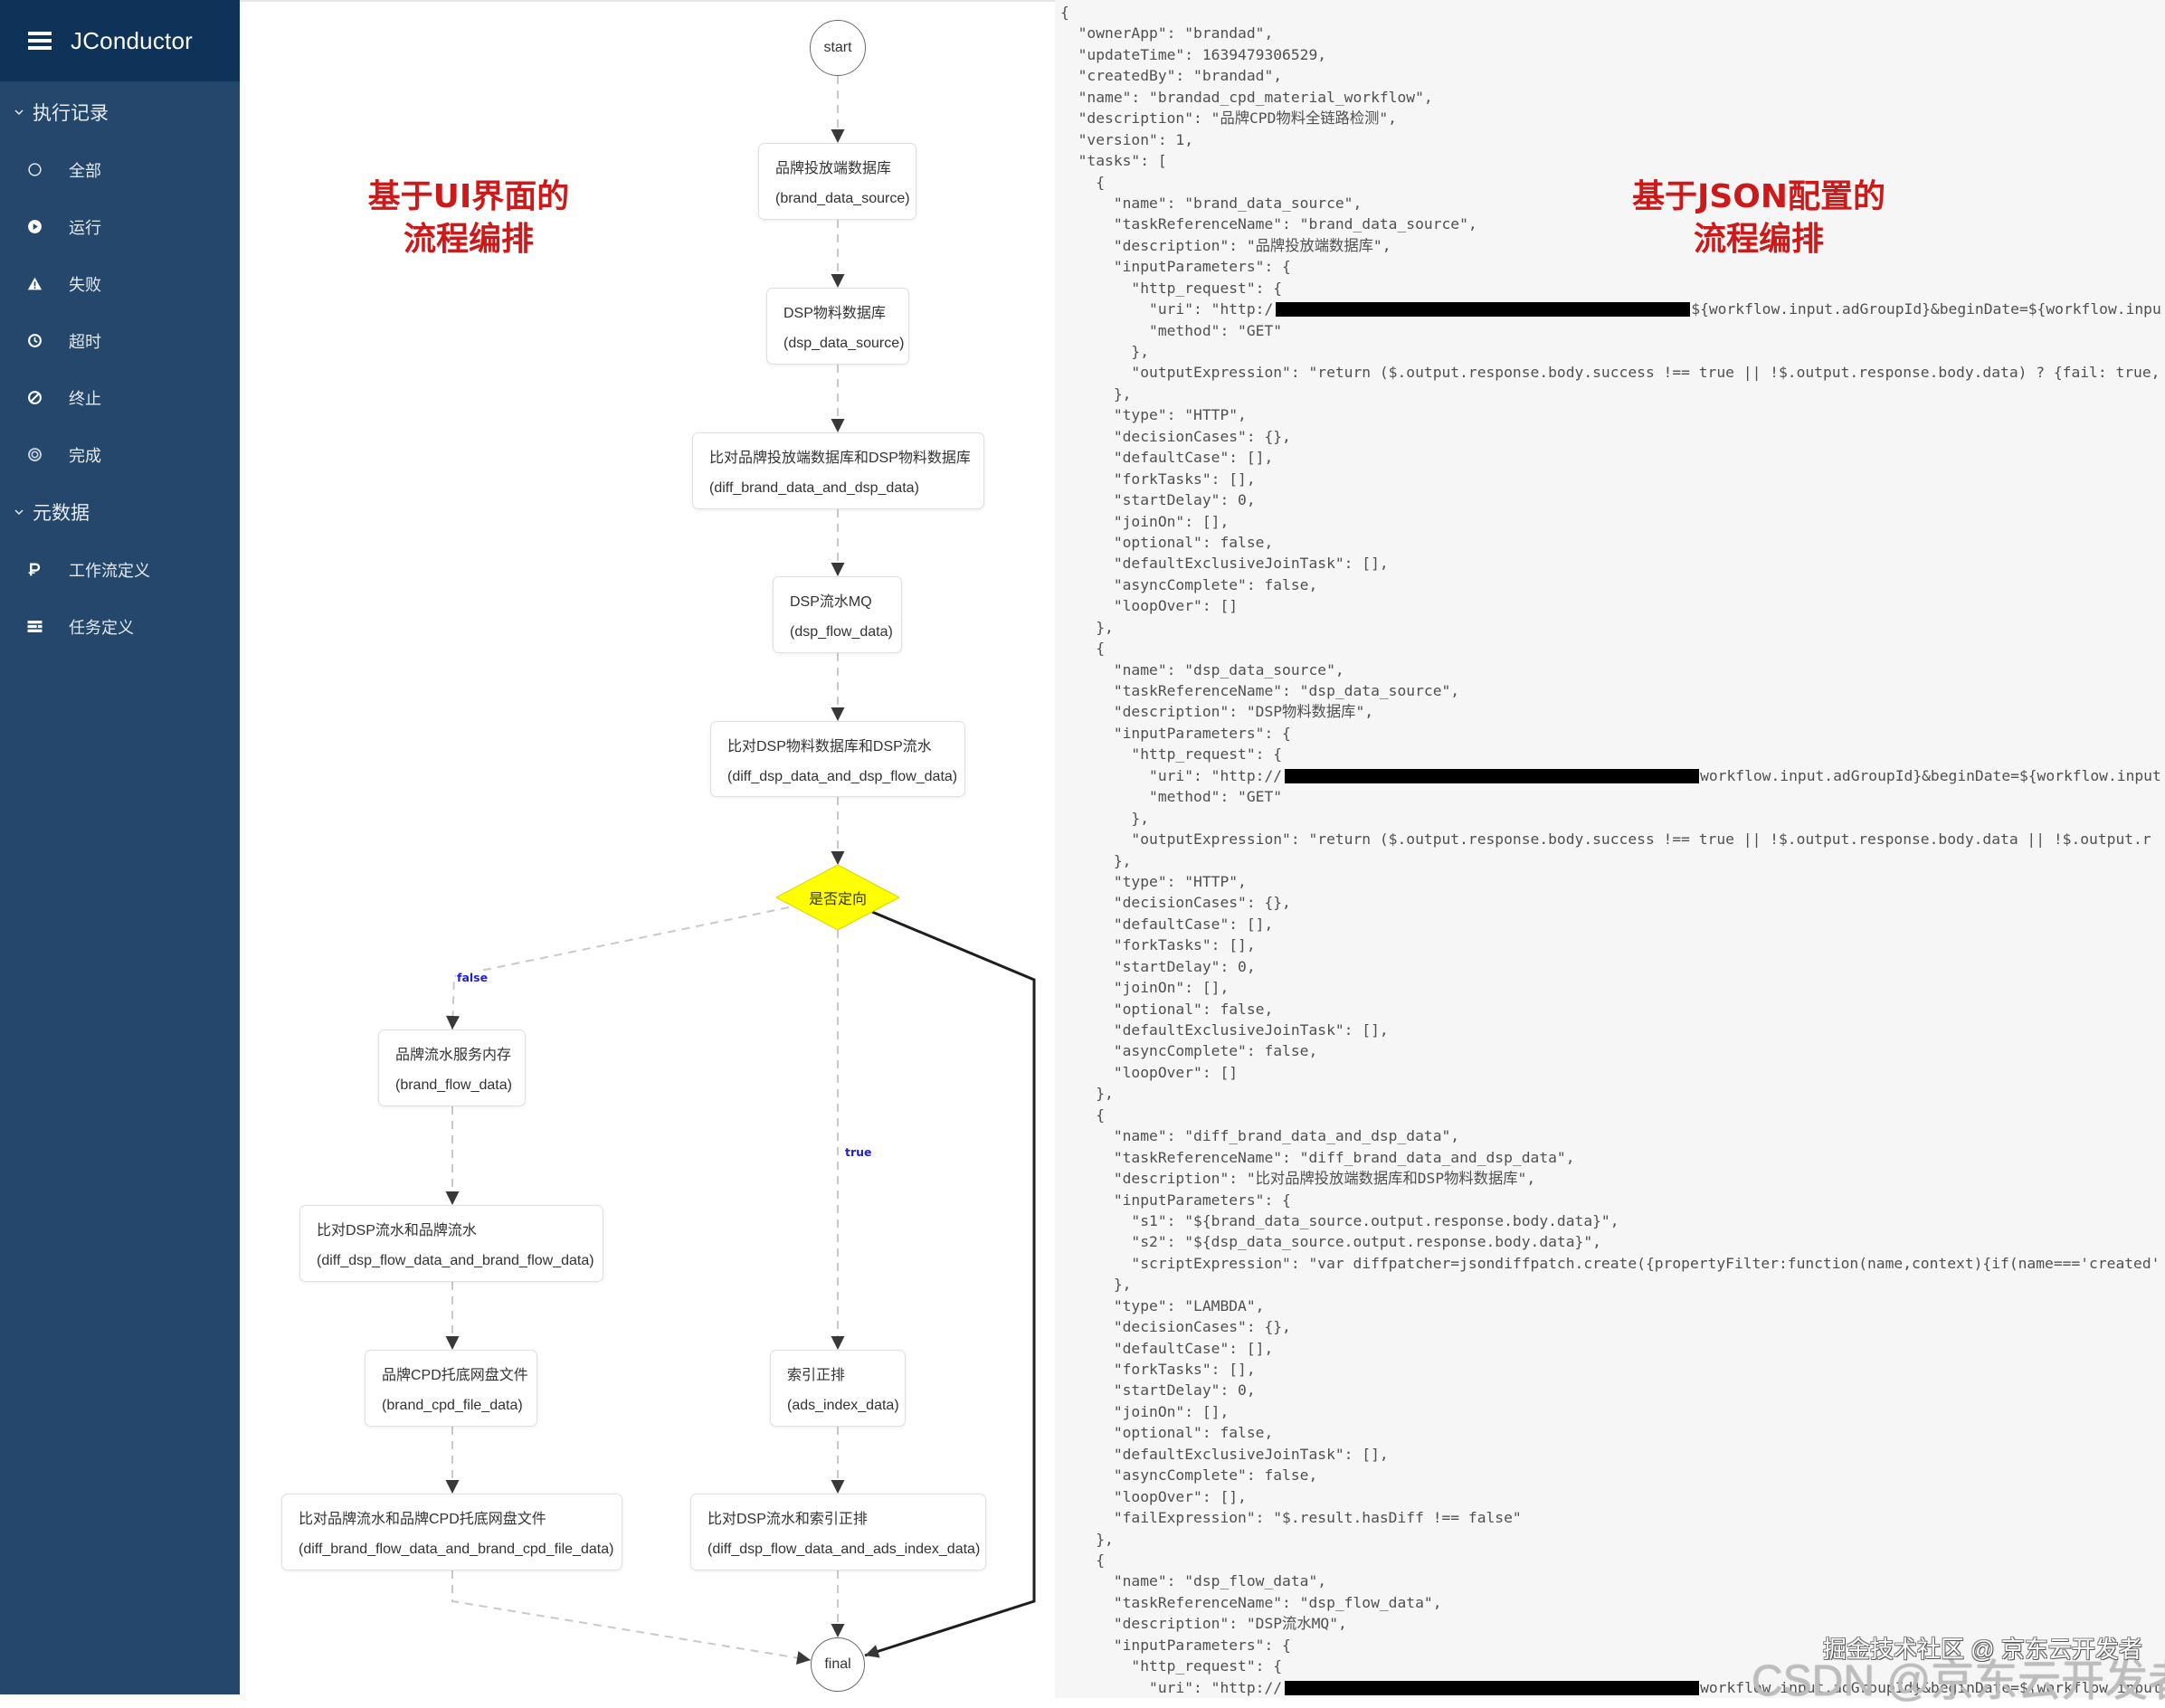 The width and height of the screenshot is (2165, 1708). What do you see at coordinates (829, 746) in the screenshot?
I see `task-node-label: 比对DSP物料数据库和DSP流水` at bounding box center [829, 746].